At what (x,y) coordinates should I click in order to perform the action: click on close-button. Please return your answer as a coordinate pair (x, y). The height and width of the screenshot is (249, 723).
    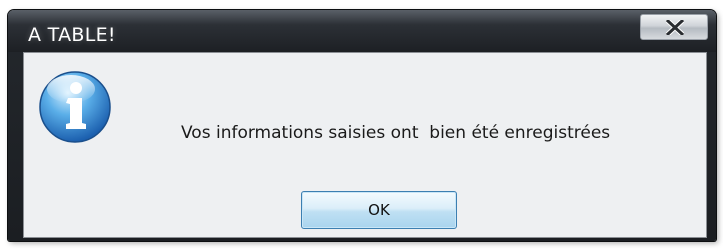
    Looking at the image, I should click on (674, 27).